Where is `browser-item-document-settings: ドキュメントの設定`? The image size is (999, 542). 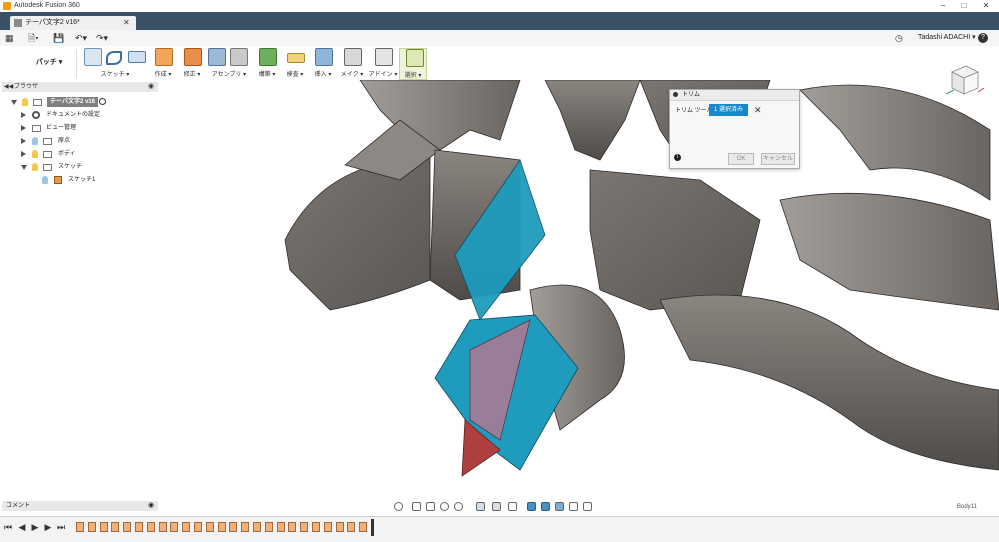 browser-item-document-settings: ドキュメントの設定 is located at coordinates (80, 115).